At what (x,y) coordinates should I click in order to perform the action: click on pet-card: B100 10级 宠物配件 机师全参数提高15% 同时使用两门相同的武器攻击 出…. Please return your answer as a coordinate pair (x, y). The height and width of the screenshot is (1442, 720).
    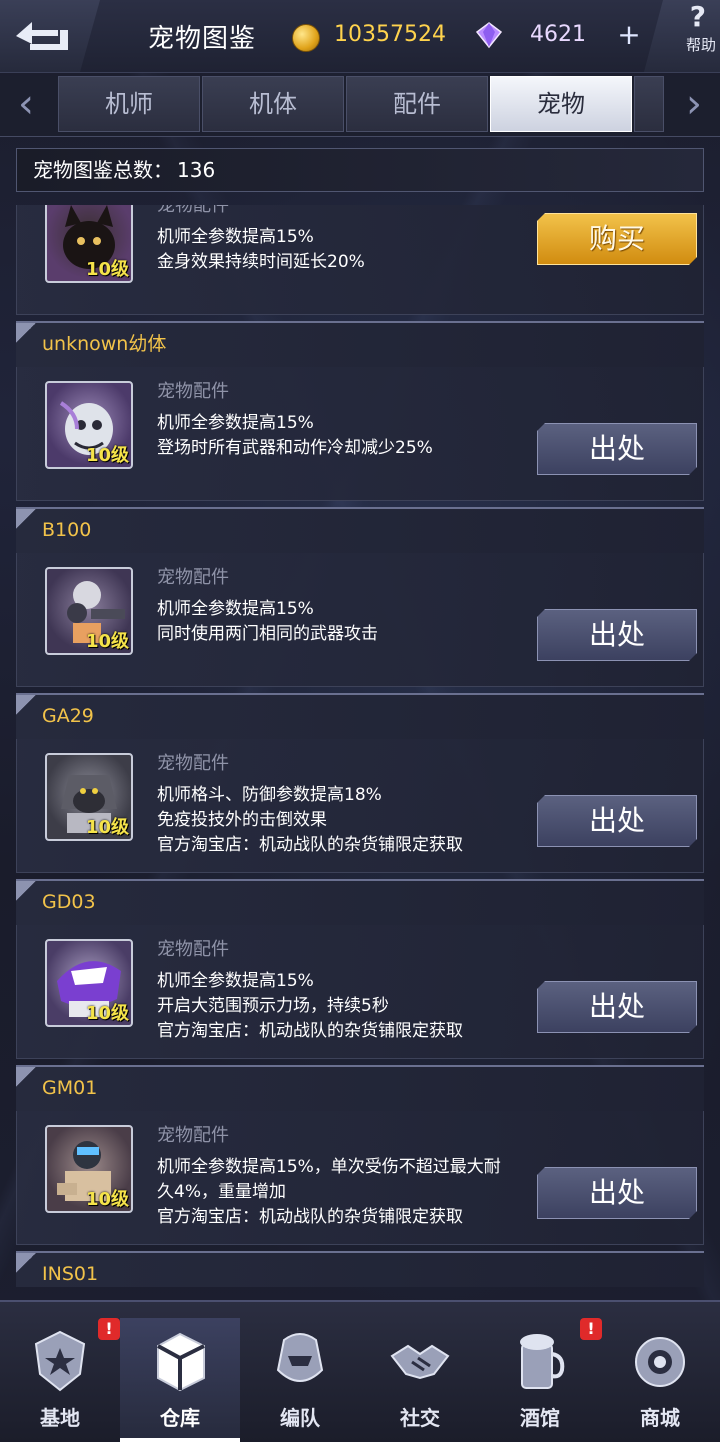
    Looking at the image, I should click on (360, 597).